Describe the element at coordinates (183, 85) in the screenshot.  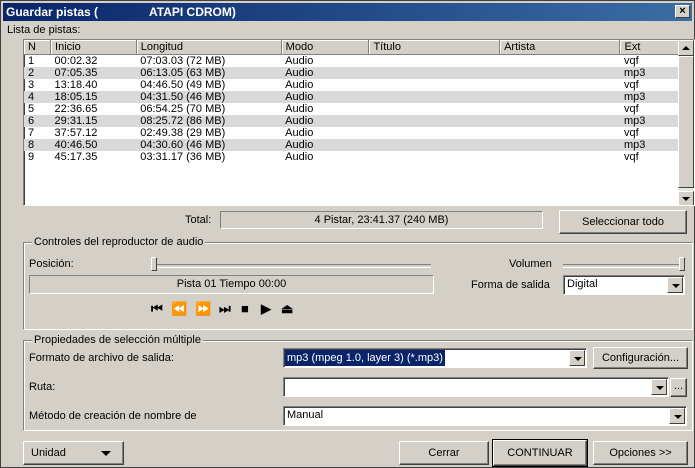
I see `track-cell: 04:46.50 (49 MB)` at that location.